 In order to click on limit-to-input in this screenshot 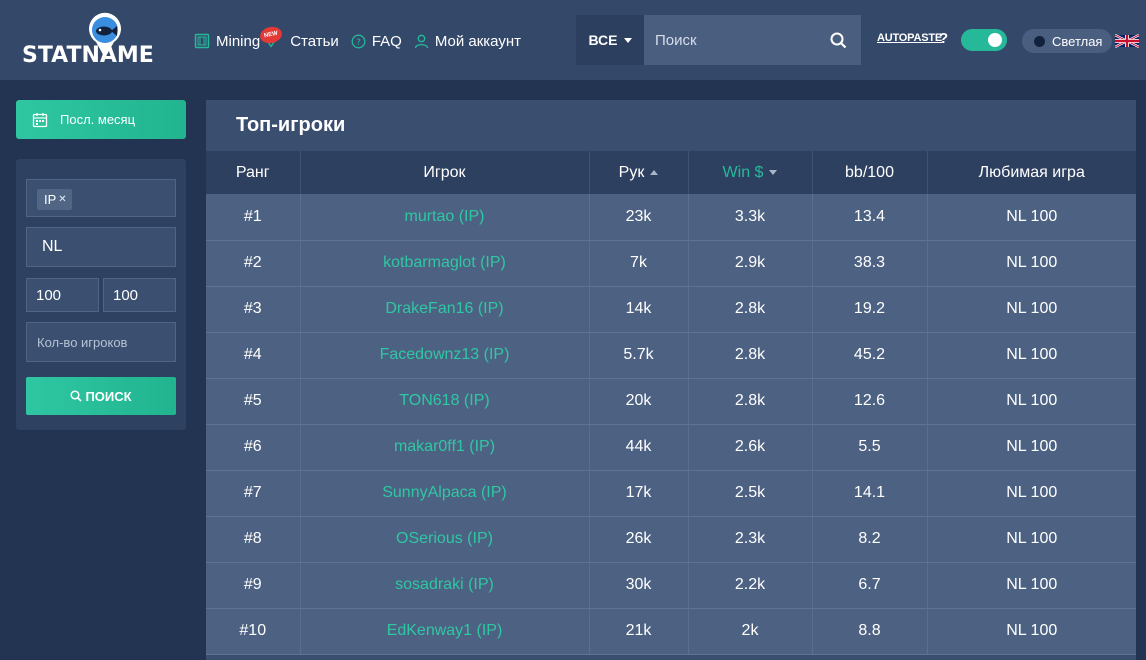, I will do `click(139, 295)`.